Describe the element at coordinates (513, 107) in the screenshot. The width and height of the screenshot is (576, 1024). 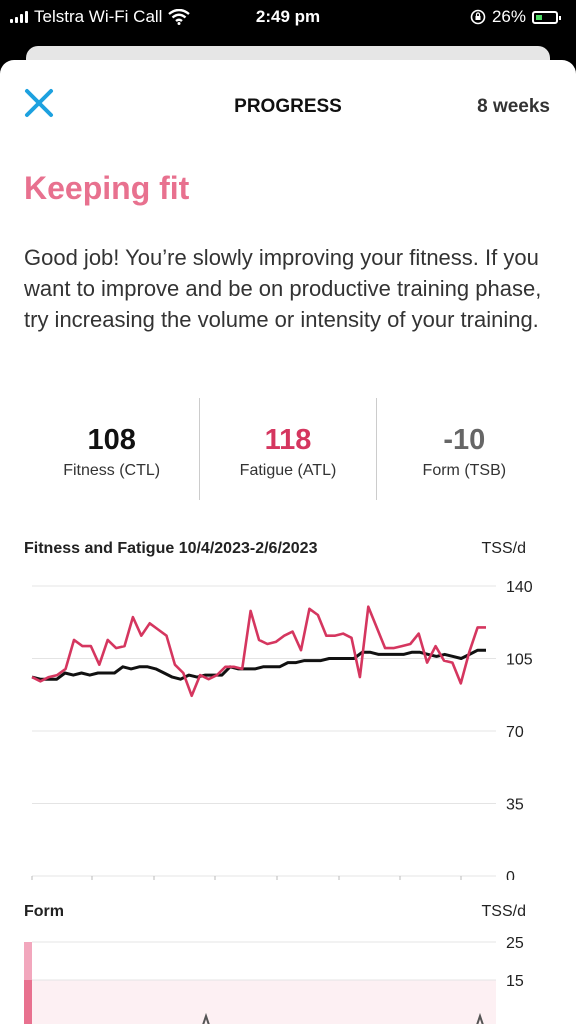
I see `period-selector: 8 weeks` at that location.